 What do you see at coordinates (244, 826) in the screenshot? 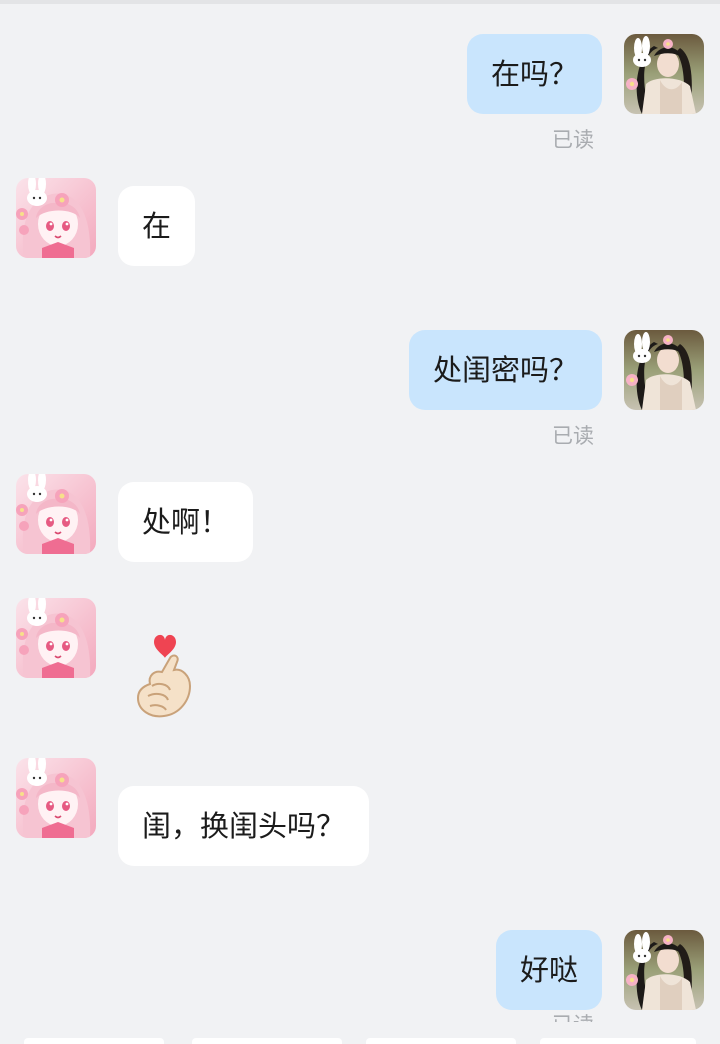
I see `message-bubble-friend: 闺，换闺头吗？` at bounding box center [244, 826].